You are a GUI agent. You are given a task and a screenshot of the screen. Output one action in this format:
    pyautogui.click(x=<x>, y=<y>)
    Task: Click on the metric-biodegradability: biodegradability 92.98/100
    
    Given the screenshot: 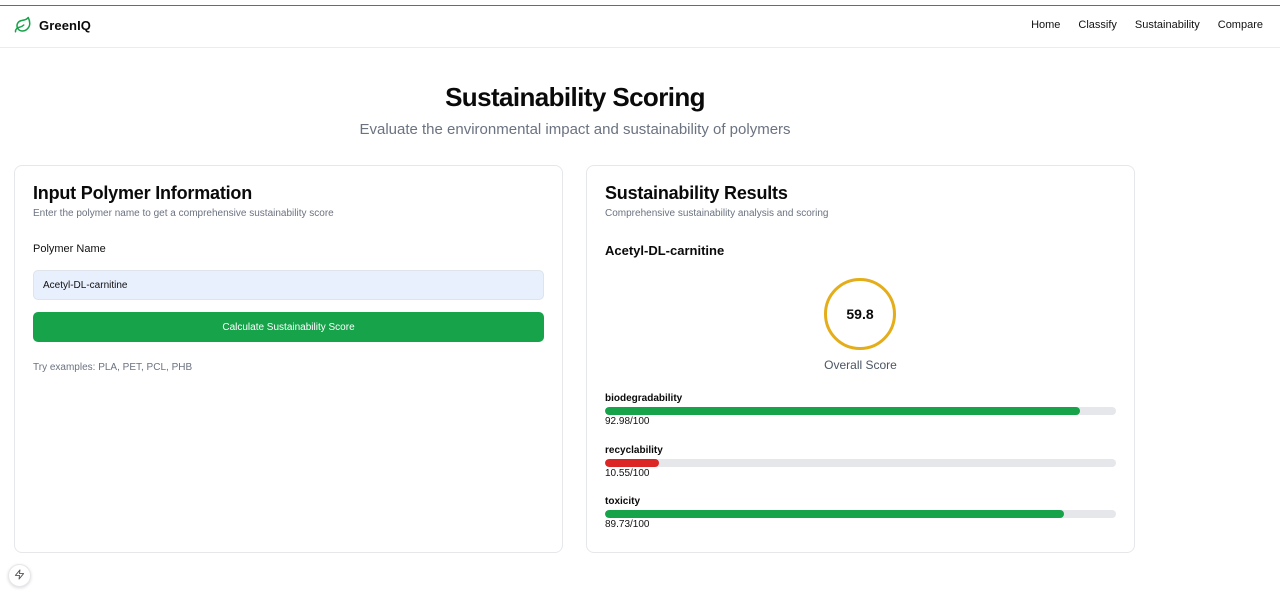 What is the action you would take?
    pyautogui.click(x=860, y=410)
    